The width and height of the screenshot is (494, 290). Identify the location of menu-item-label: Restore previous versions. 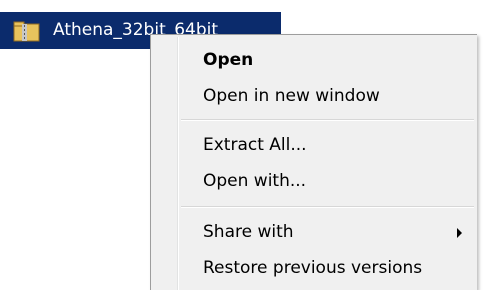
(313, 268).